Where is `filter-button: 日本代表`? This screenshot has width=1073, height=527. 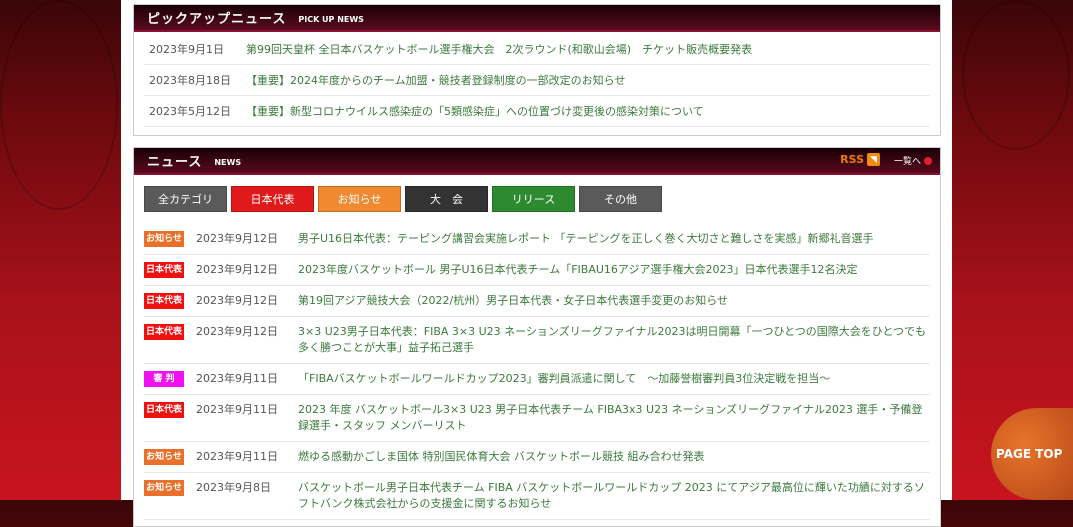 filter-button: 日本代表 is located at coordinates (272, 199).